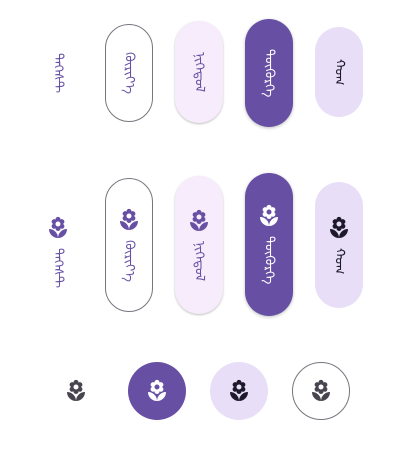 The height and width of the screenshot is (457, 400). I want to click on filled-button-label: ᠳᠦᠭᠦᠷᠭᠡ, so click(269, 73).